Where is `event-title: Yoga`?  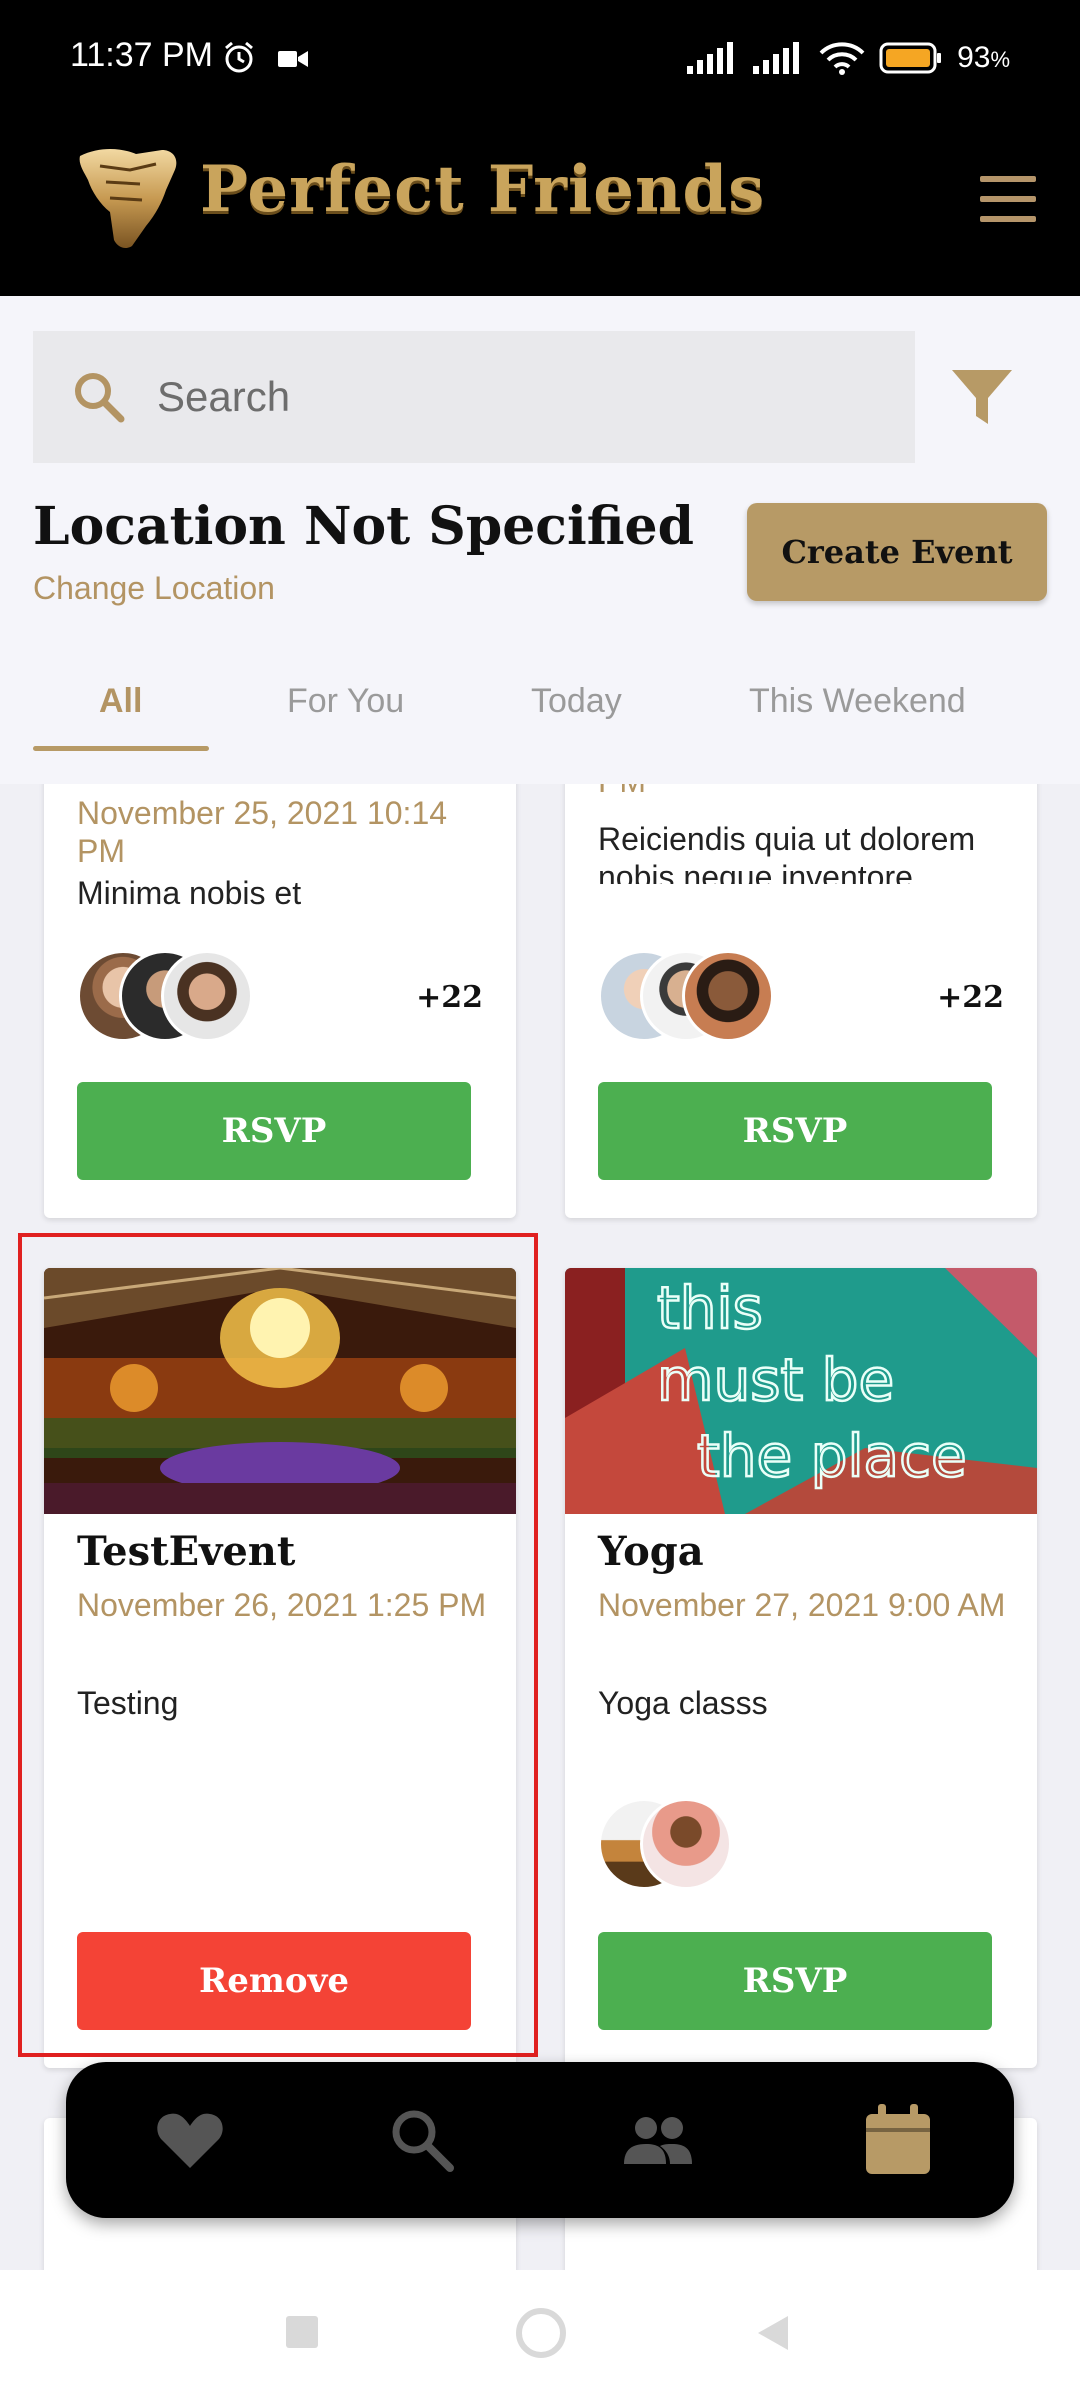 event-title: Yoga is located at coordinates (651, 1551).